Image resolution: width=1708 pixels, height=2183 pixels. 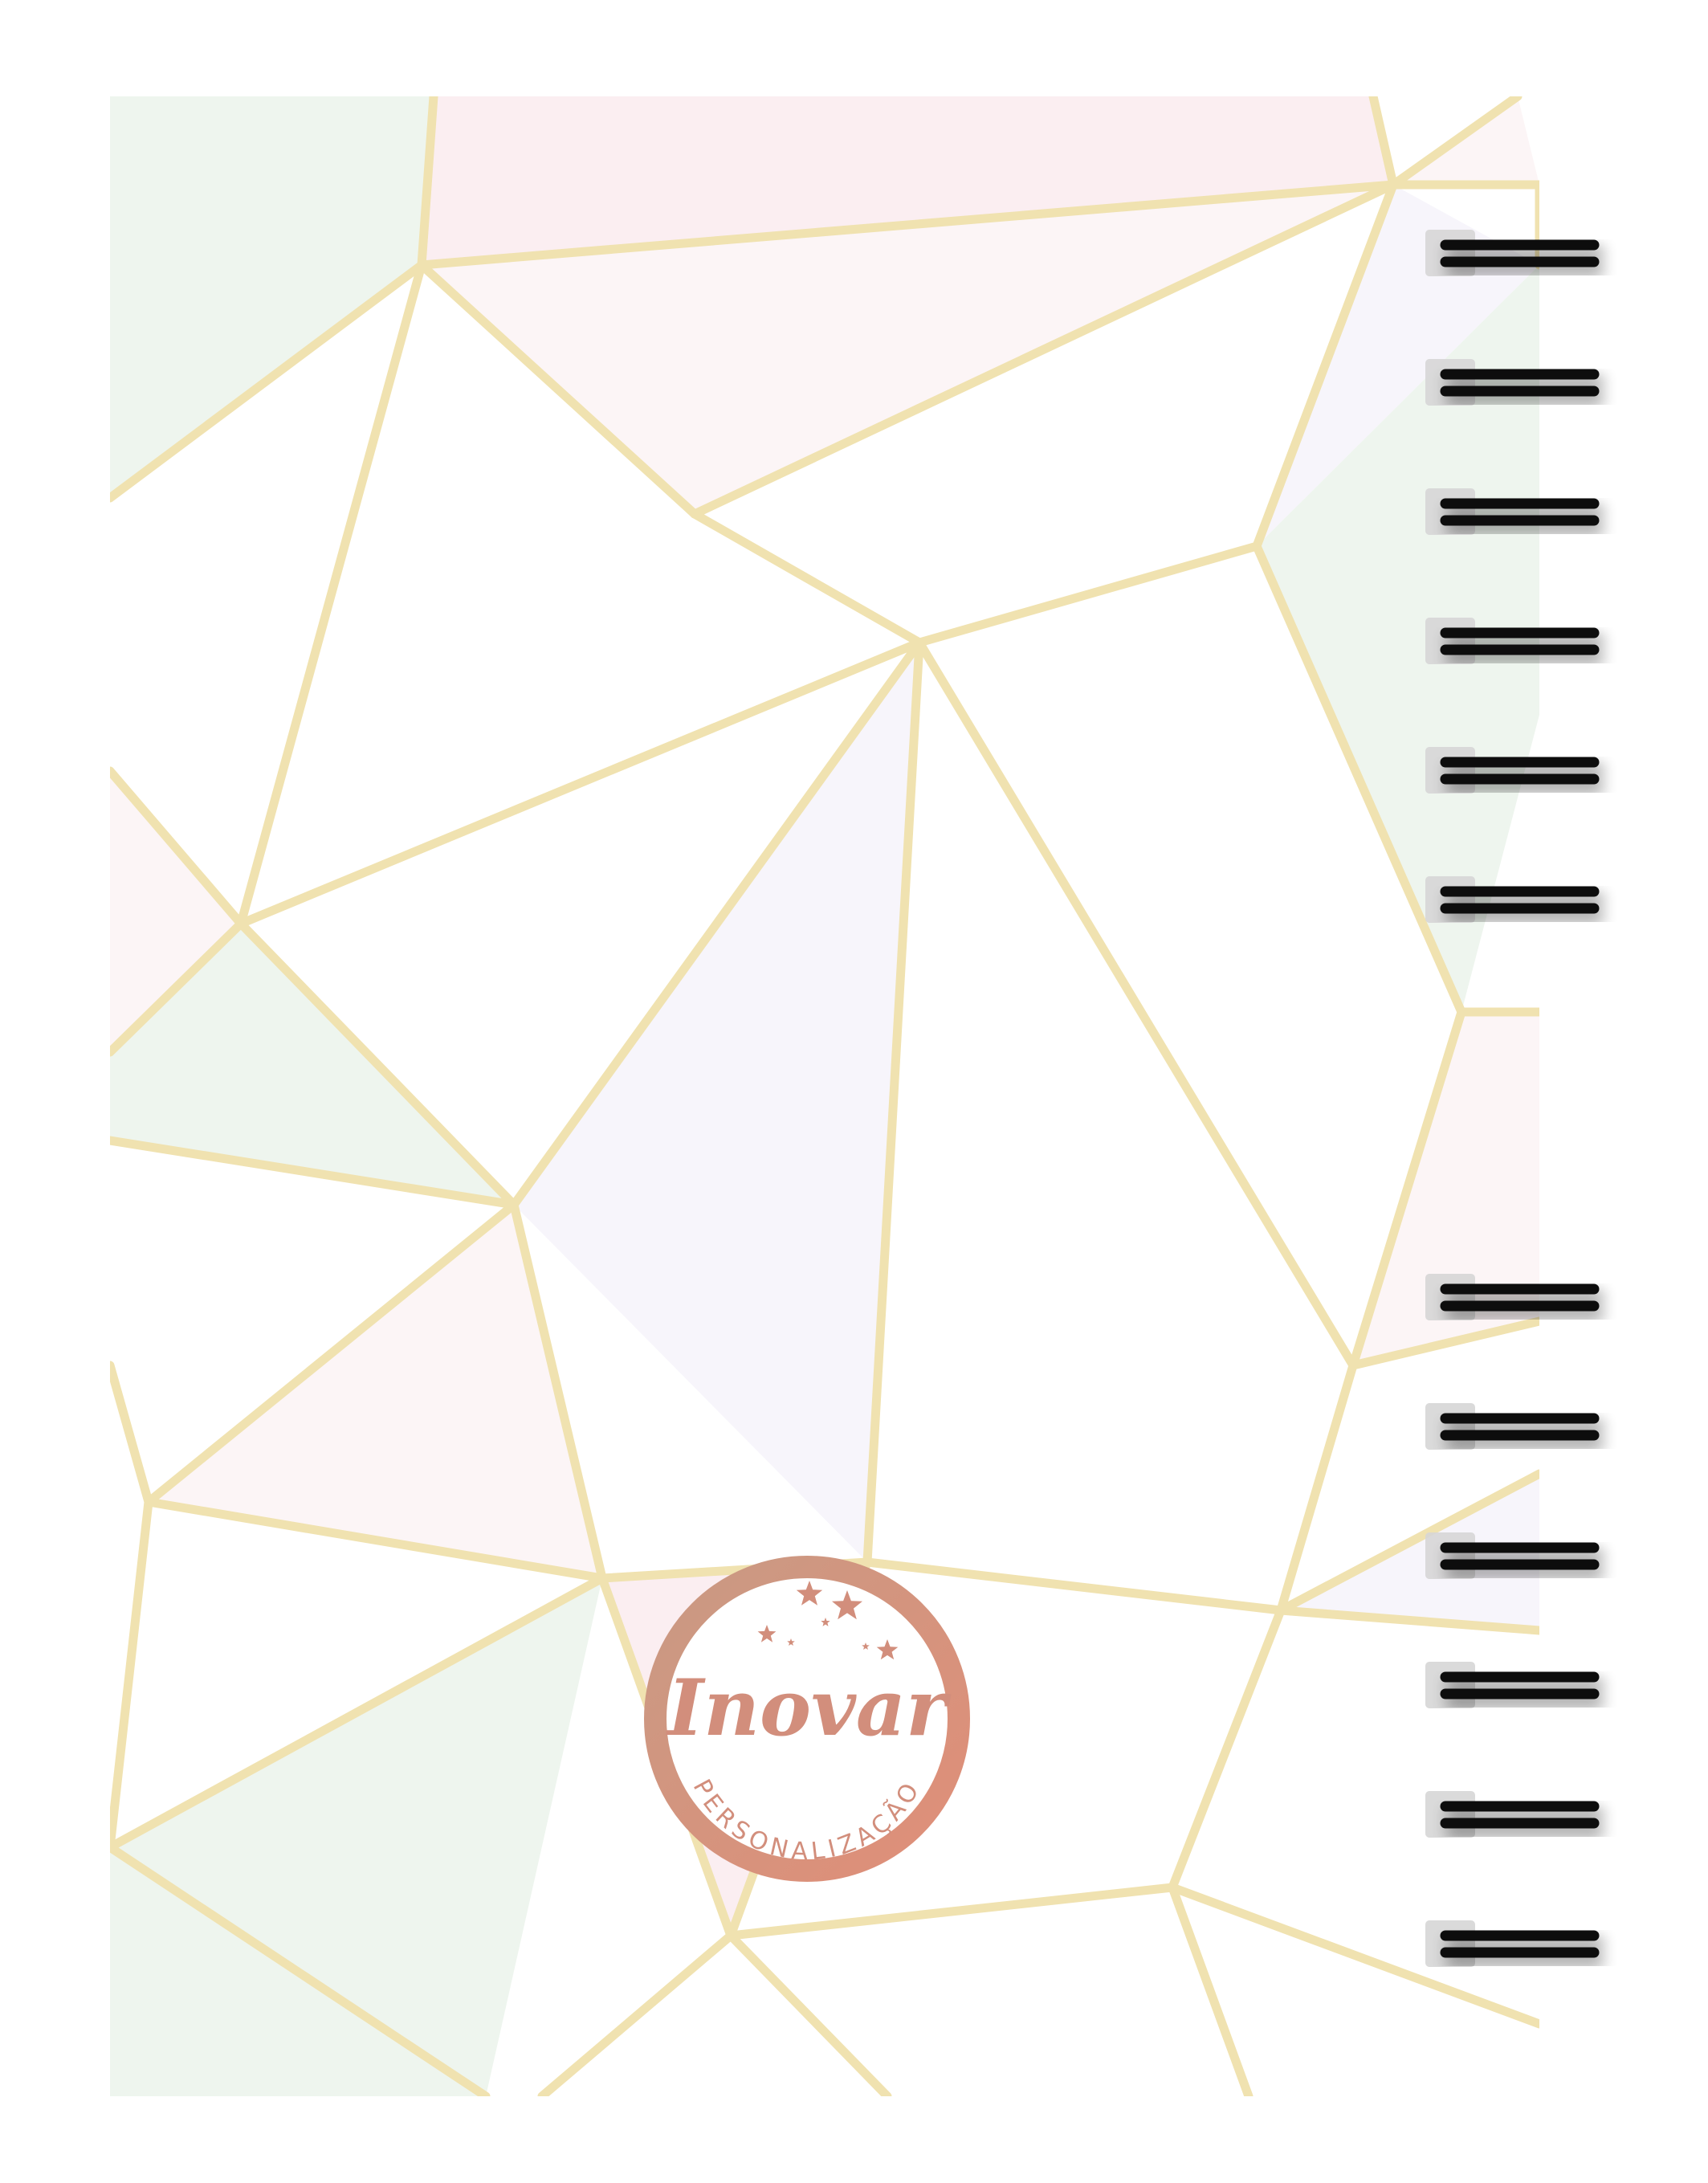 I want to click on logo-brand-text: Inovar, so click(x=808, y=1708).